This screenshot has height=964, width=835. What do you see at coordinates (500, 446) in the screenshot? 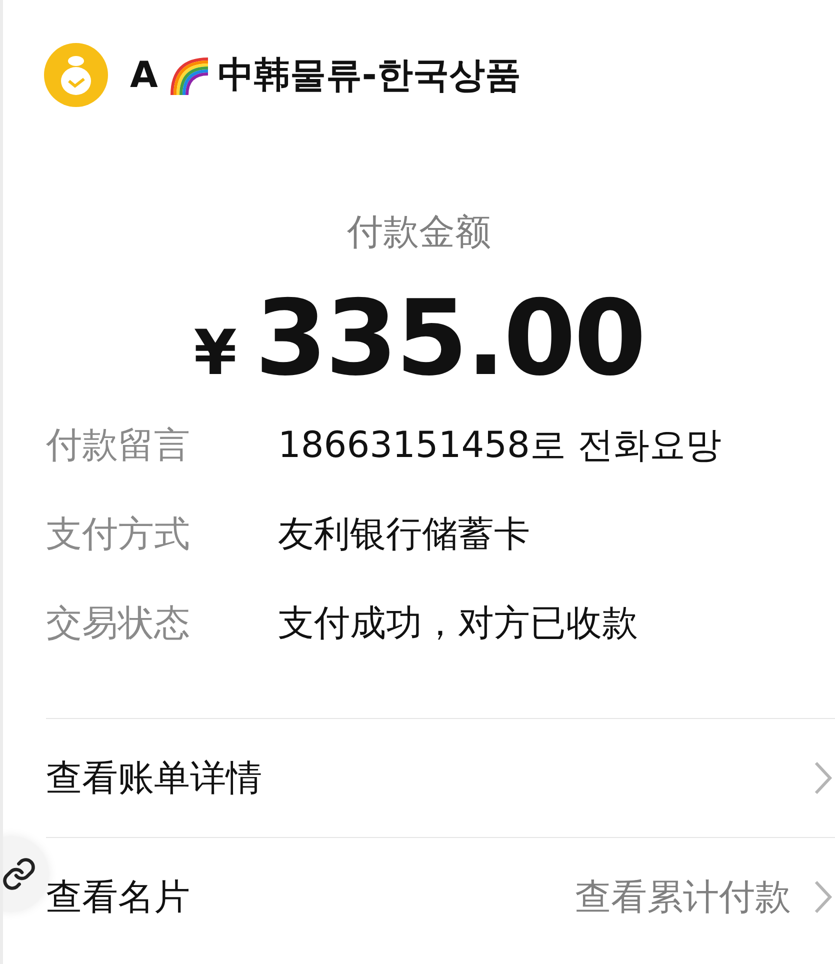
I see `detail-value: 18663151458로 전화요망` at bounding box center [500, 446].